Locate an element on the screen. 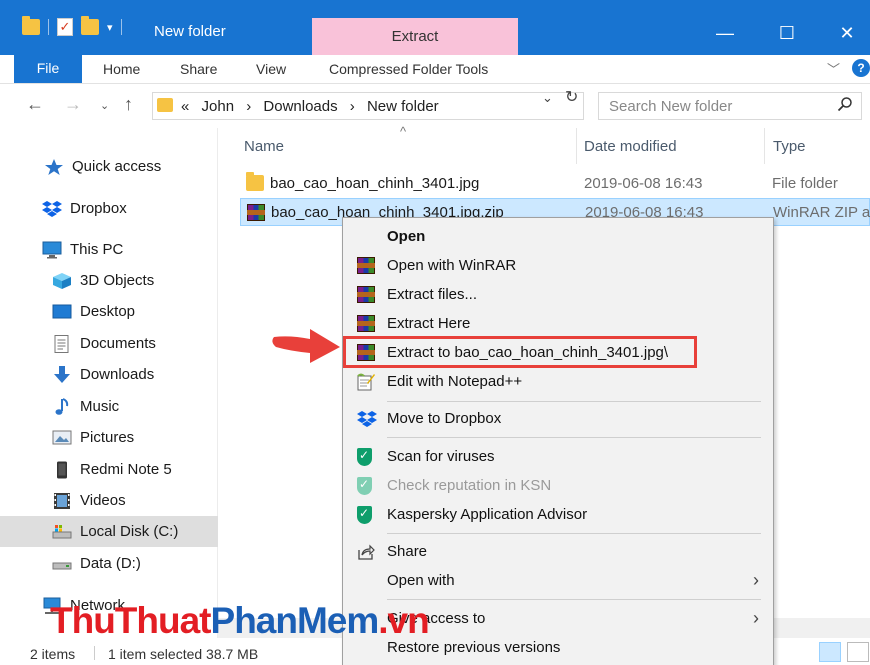 The width and height of the screenshot is (870, 665). sidebar-item-quick-access: Quick access is located at coordinates (109, 166).